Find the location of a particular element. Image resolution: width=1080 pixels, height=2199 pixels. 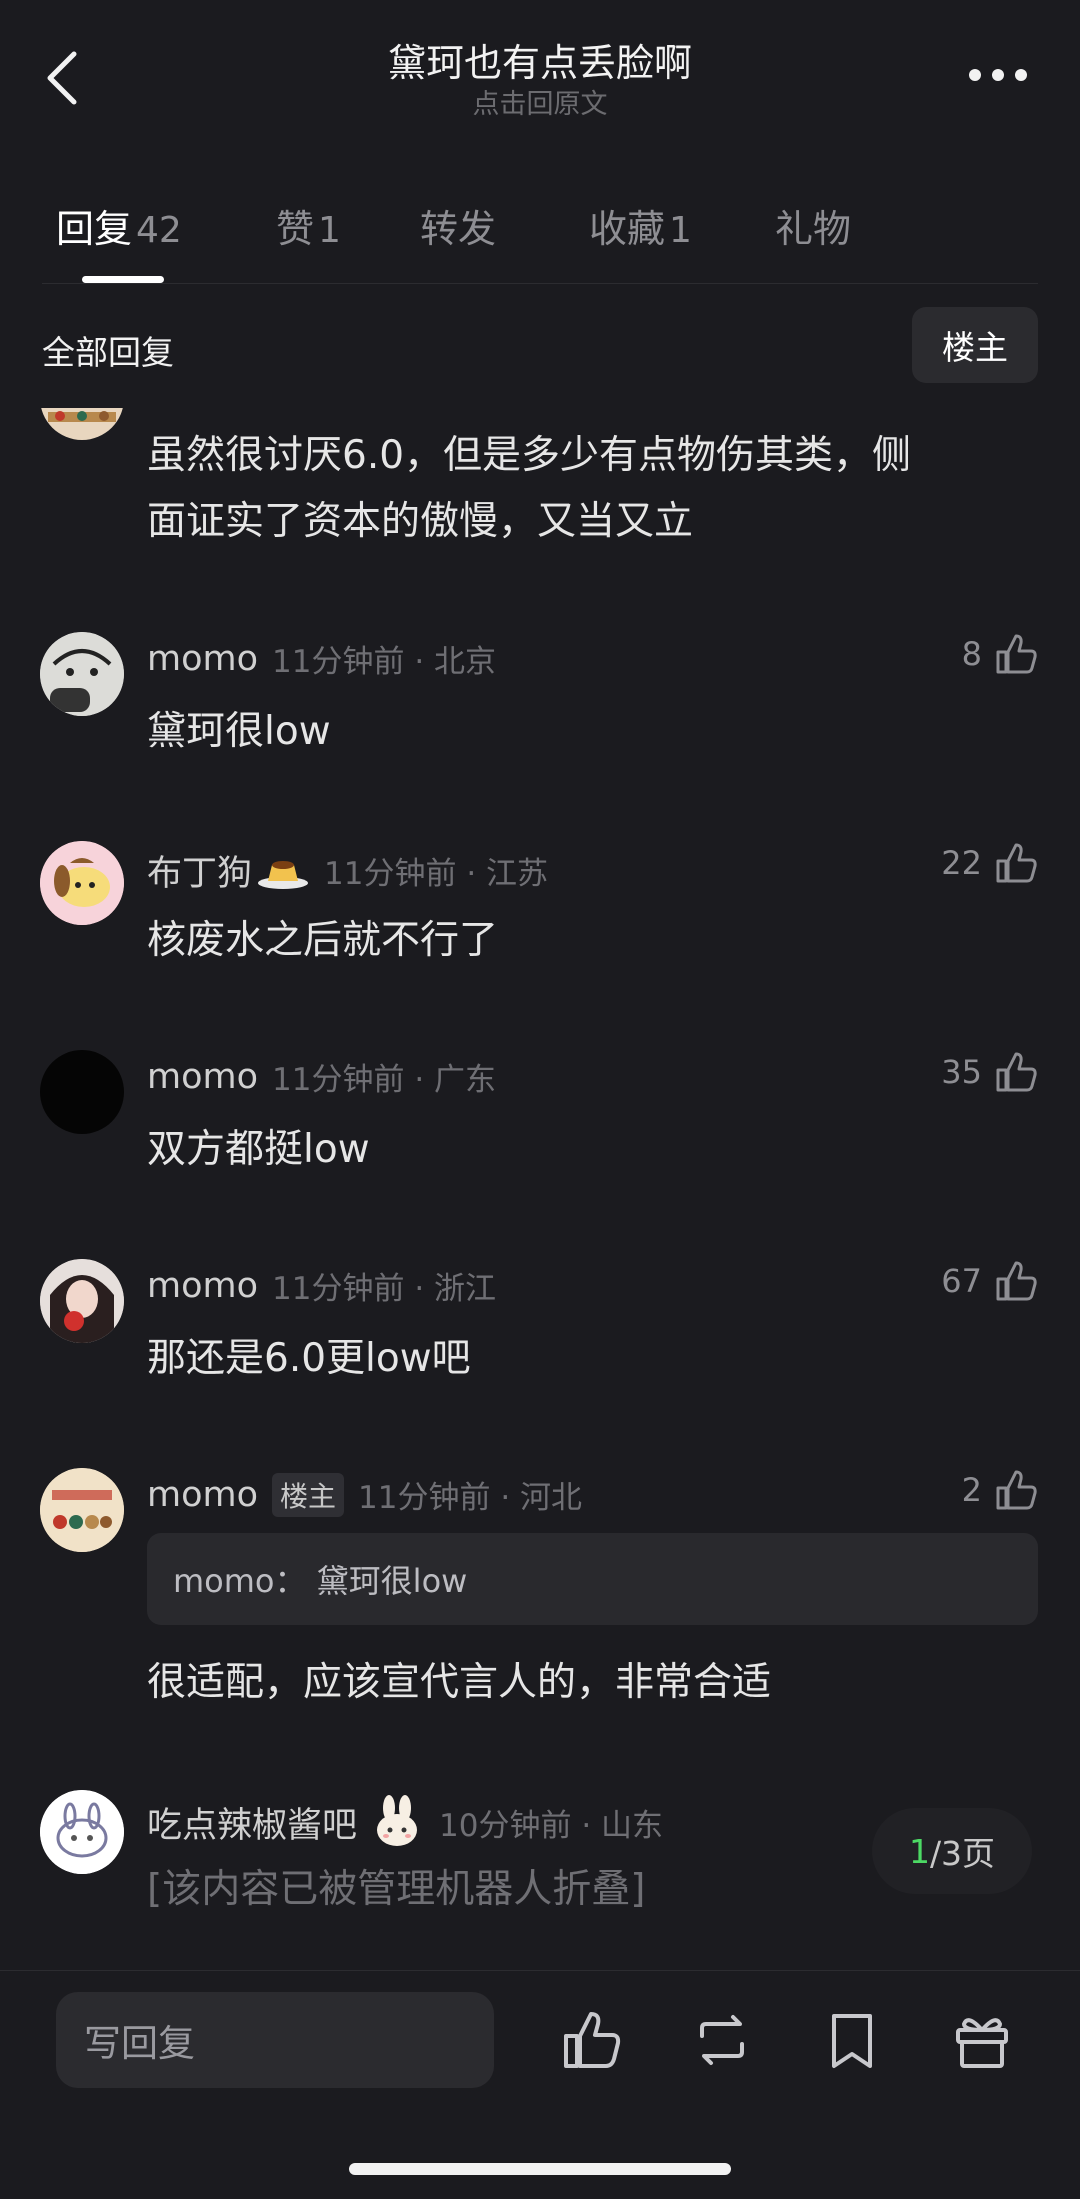

like-button: 8 is located at coordinates (1000, 654).